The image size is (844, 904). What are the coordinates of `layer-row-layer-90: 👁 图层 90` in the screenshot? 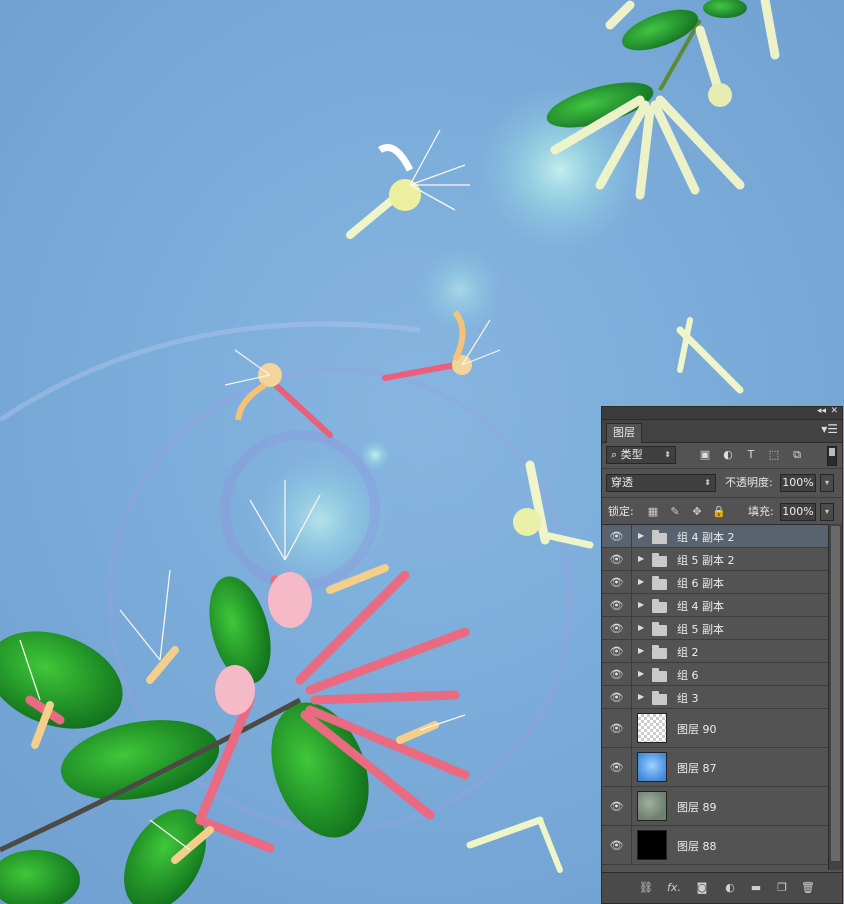 It's located at (715, 728).